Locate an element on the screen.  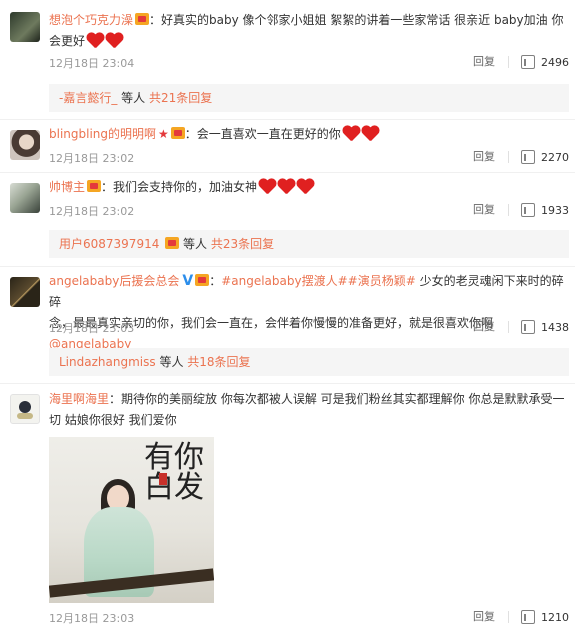
comment-actions: 回复 1210 is located at coordinates (521, 617).